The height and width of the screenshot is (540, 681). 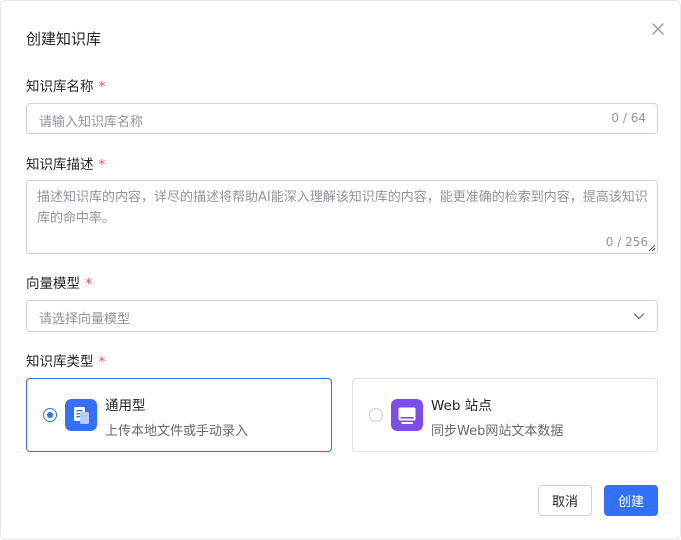 I want to click on radio-unselected, so click(x=376, y=415).